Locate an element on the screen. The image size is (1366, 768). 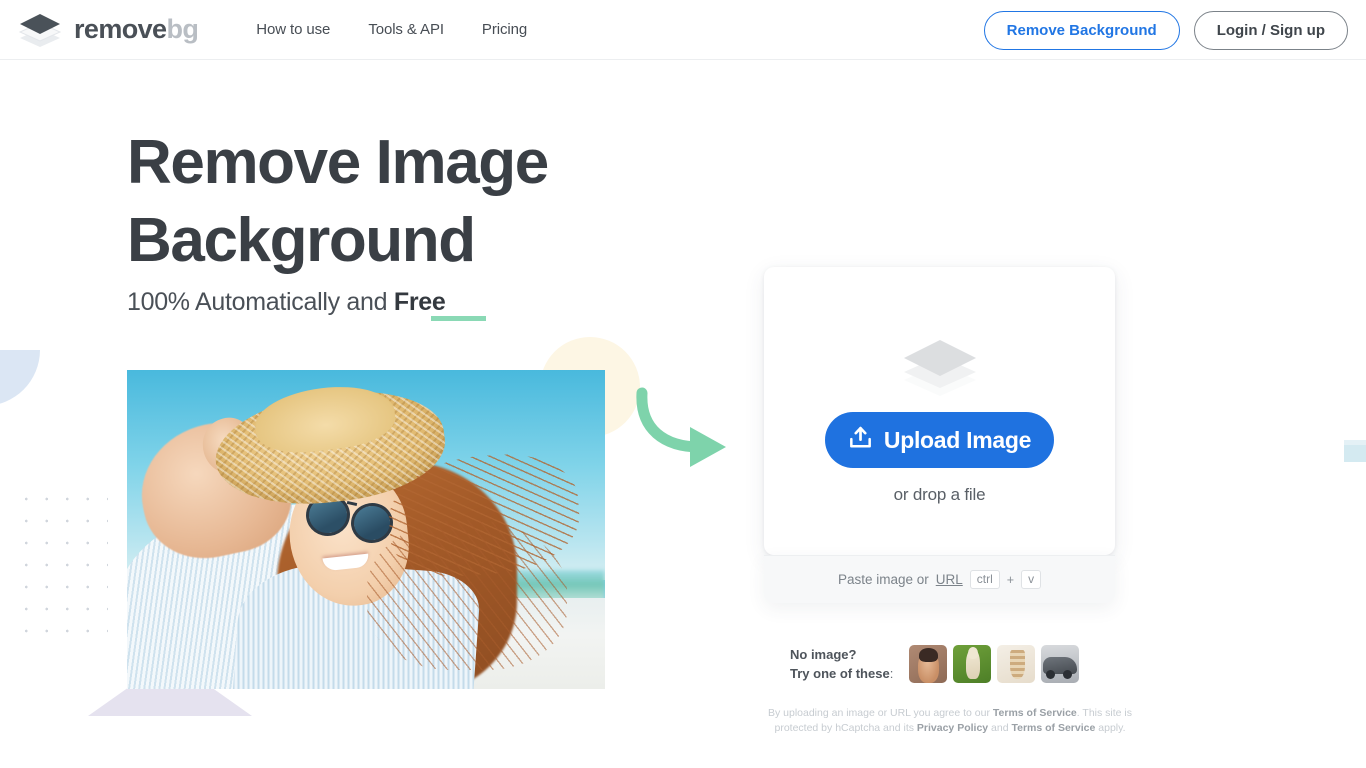
decor-dot-grid is located at coordinates (62, 563).